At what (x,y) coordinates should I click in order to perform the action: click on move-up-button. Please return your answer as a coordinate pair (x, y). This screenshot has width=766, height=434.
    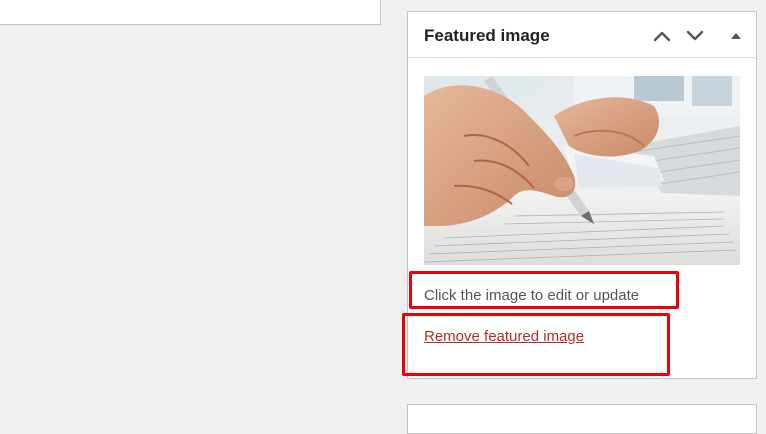
    Looking at the image, I should click on (662, 36).